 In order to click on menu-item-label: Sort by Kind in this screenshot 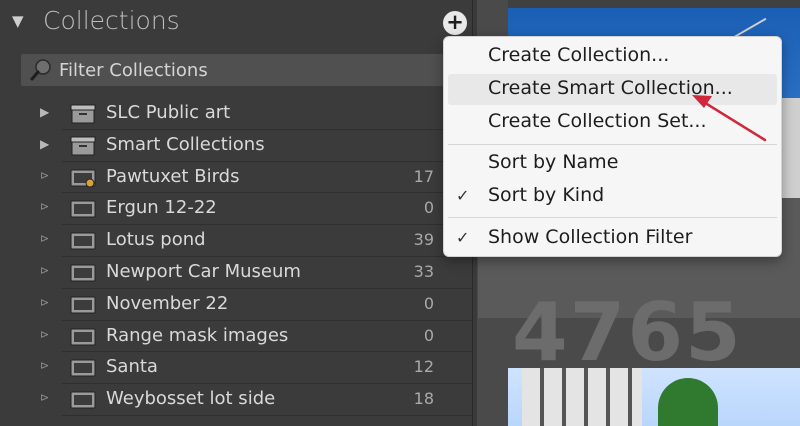, I will do `click(546, 195)`.